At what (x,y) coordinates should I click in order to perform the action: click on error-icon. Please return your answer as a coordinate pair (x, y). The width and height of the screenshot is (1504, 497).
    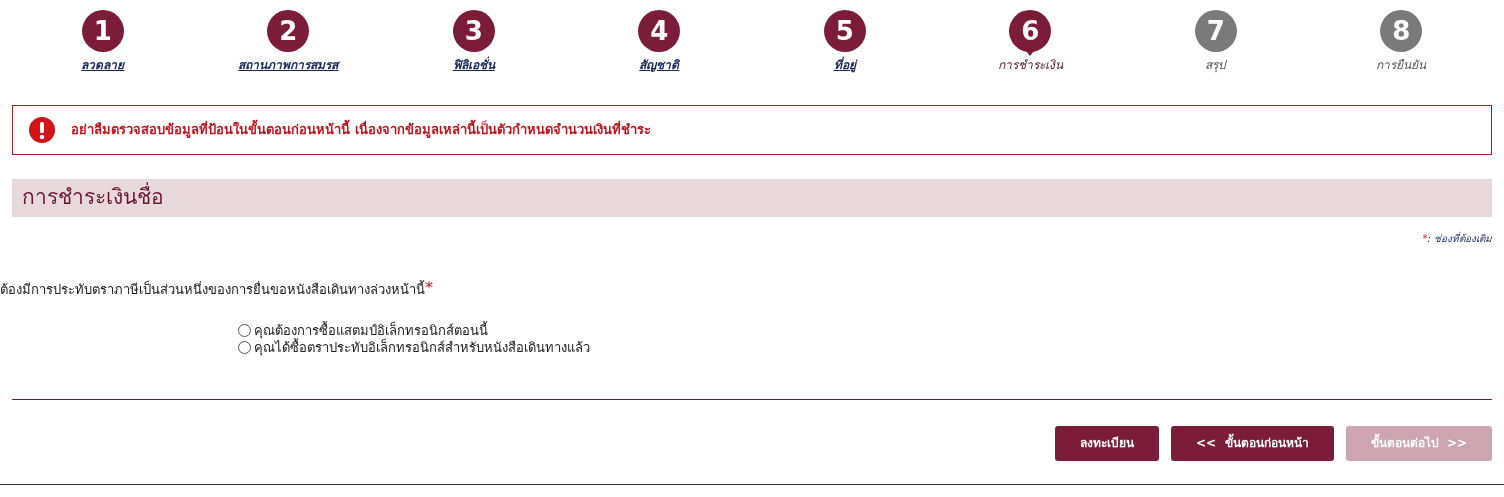
    Looking at the image, I should click on (42, 130).